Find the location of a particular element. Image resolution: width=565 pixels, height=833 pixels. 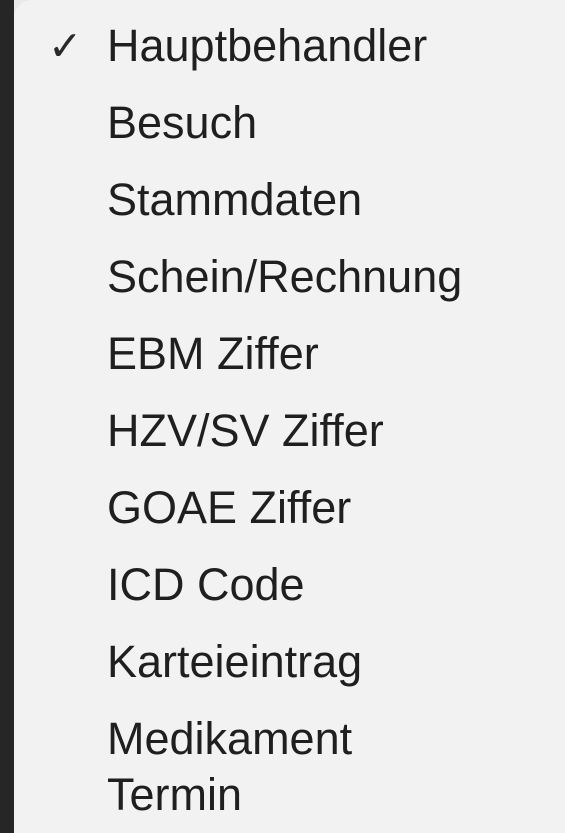

menu-item-label: Termin is located at coordinates (175, 794).